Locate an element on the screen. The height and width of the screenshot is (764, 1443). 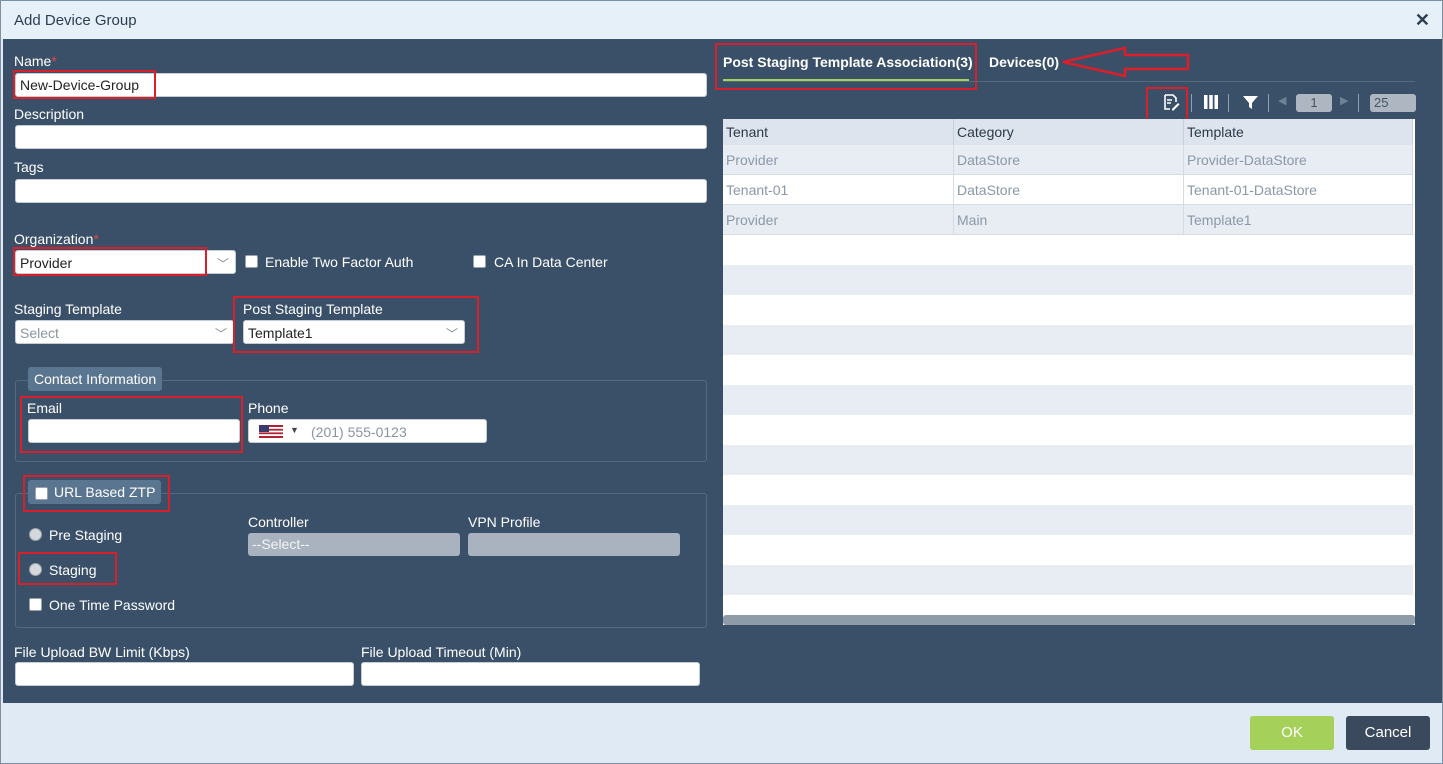
tags-input is located at coordinates (361, 191).